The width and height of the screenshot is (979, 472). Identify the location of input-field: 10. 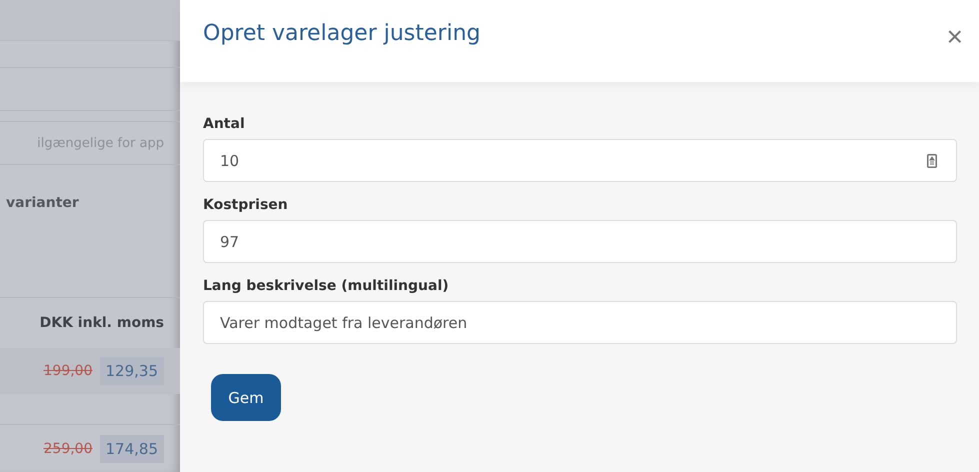
(580, 160).